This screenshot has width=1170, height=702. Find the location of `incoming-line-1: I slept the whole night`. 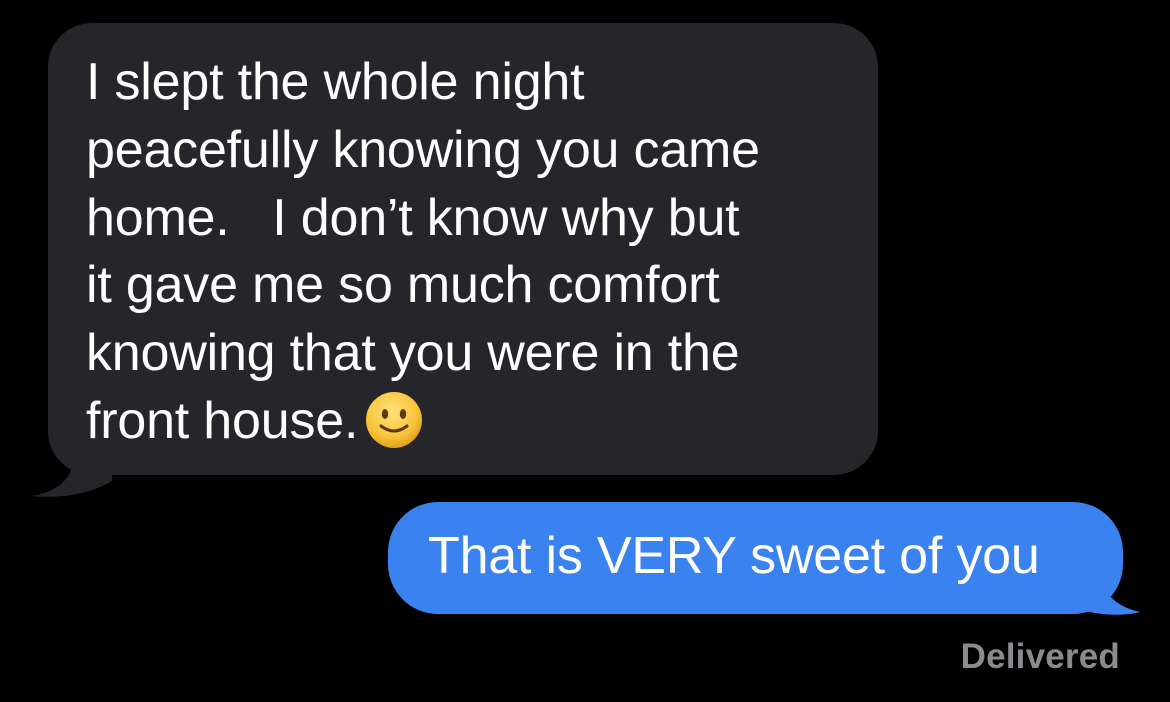

incoming-line-1: I slept the whole night is located at coordinates (335, 82).